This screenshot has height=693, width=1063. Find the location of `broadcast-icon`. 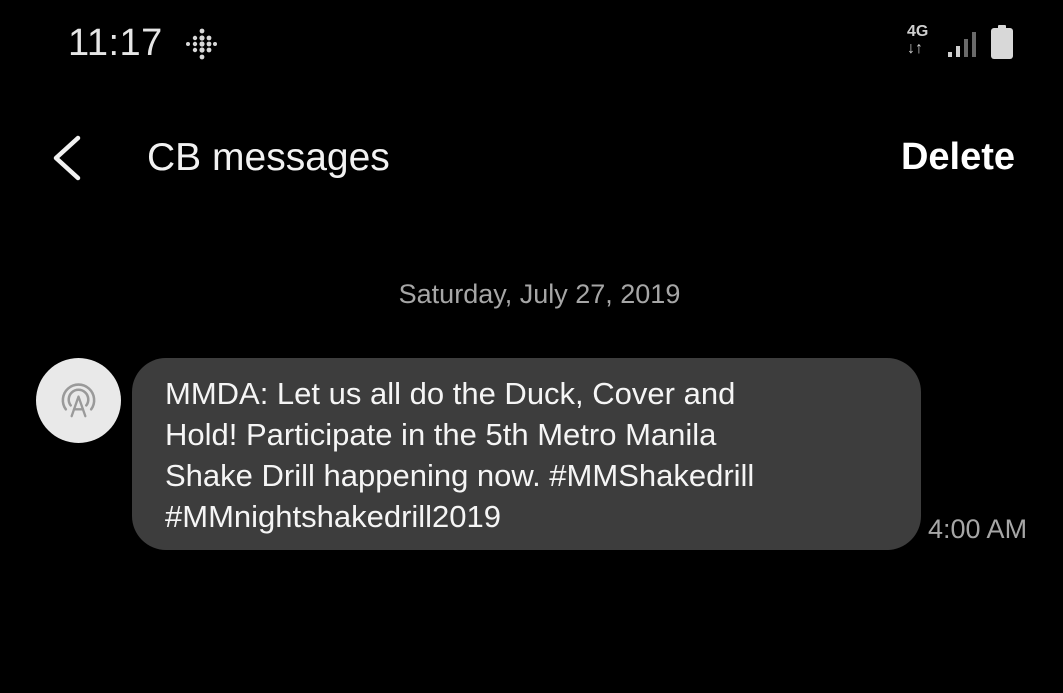

broadcast-icon is located at coordinates (78, 400).